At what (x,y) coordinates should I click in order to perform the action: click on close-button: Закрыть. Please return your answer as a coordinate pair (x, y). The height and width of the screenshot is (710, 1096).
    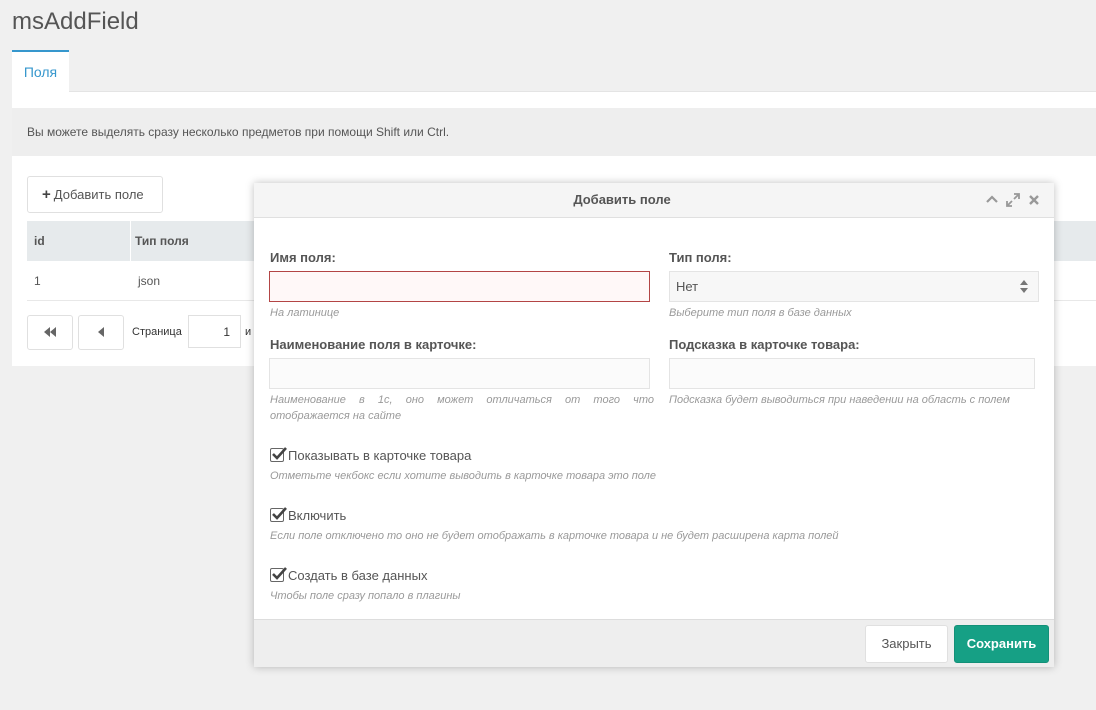
    Looking at the image, I should click on (906, 644).